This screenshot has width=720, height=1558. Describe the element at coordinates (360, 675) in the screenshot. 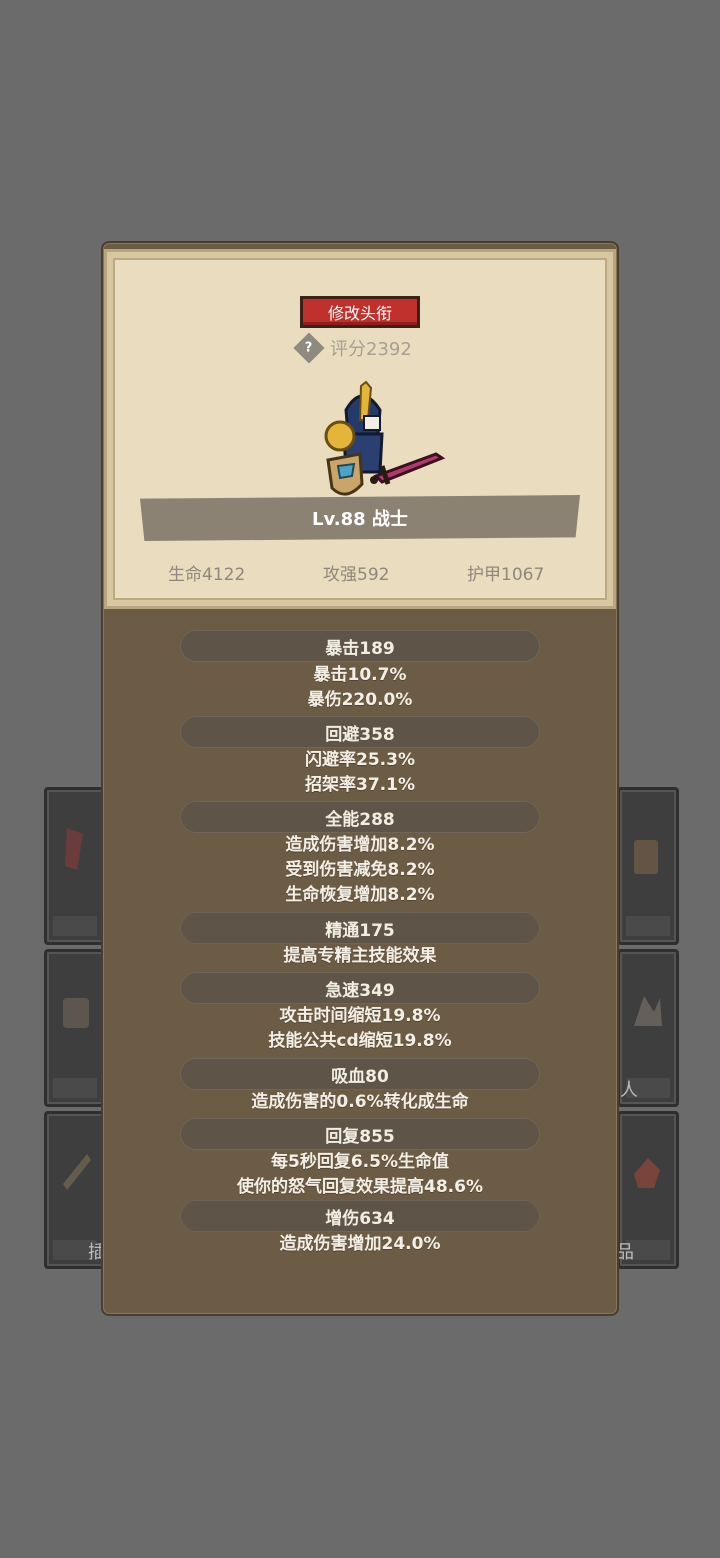

I see `attr-line: 暴击10.7%` at that location.